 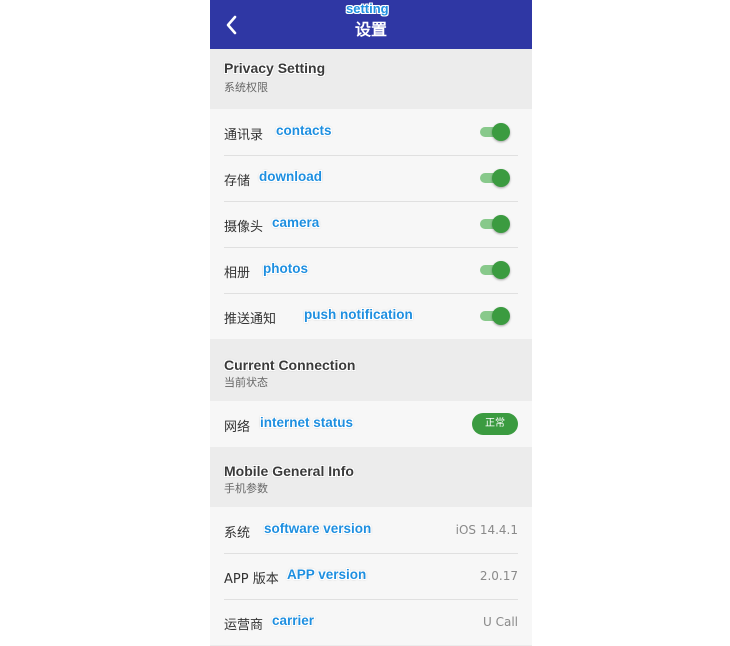 What do you see at coordinates (371, 132) in the screenshot?
I see `permission-row-contacts: 通讯录 contacts` at bounding box center [371, 132].